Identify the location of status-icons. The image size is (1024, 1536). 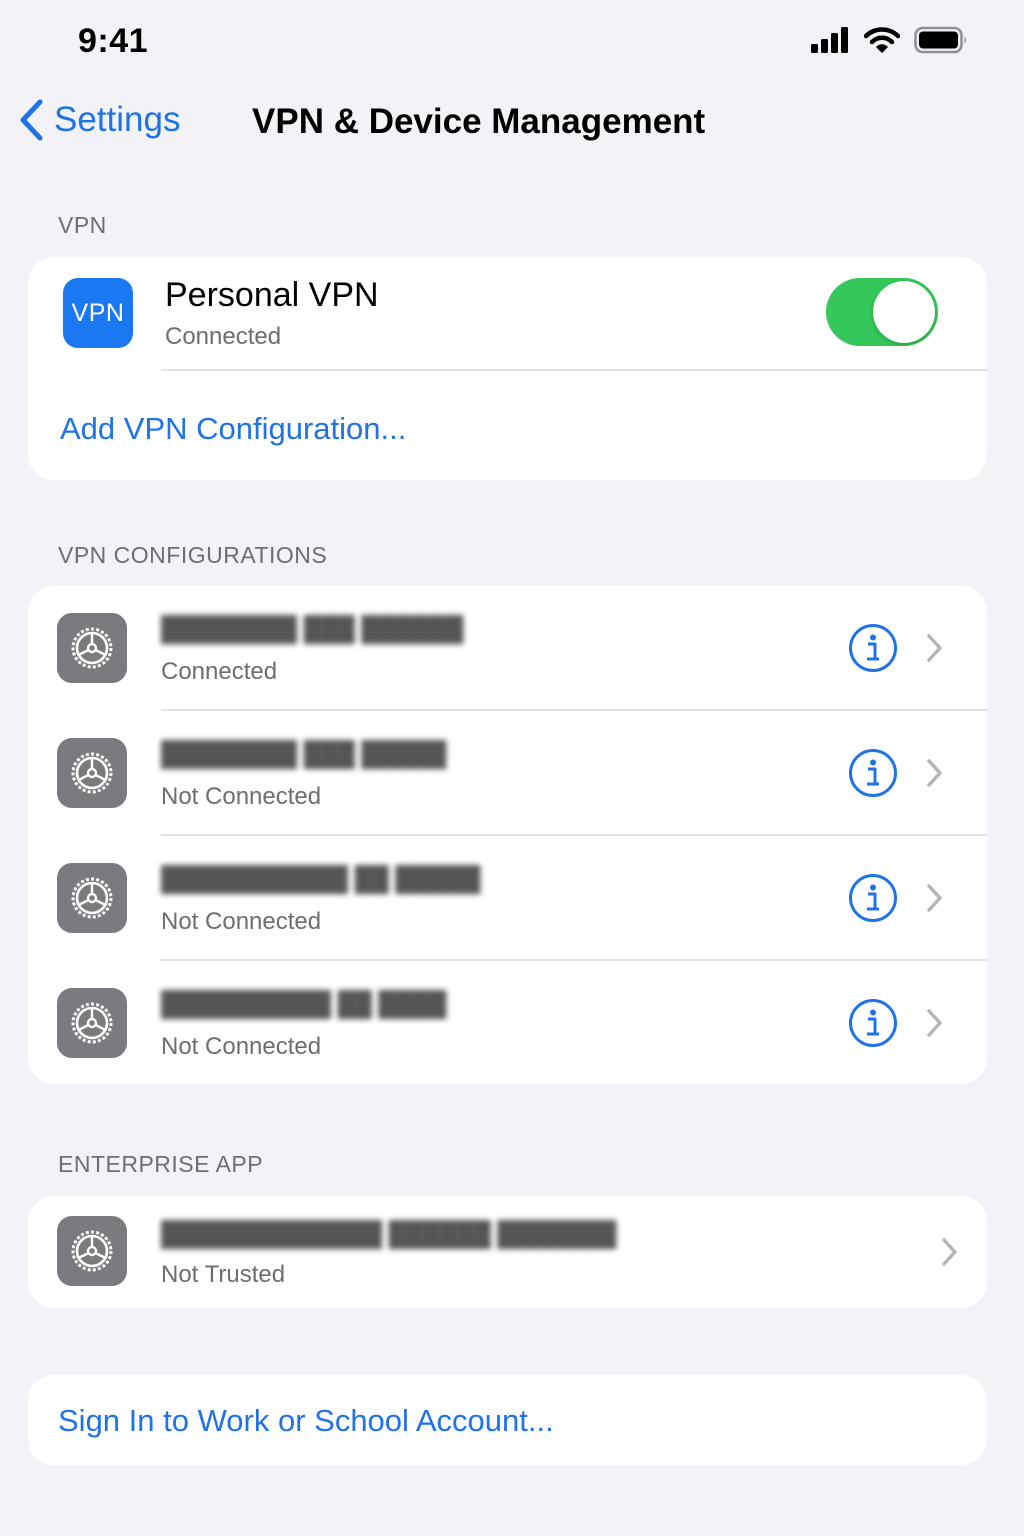
(889, 40).